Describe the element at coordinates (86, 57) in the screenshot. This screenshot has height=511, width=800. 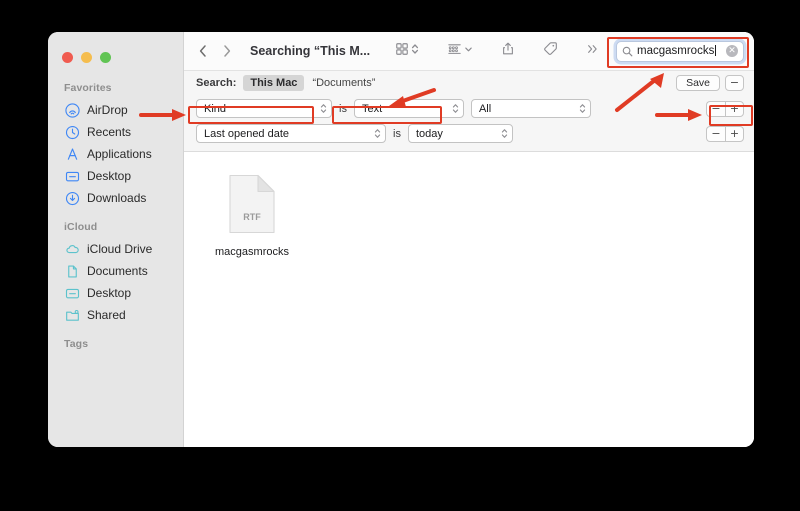
I see `minimize-button` at that location.